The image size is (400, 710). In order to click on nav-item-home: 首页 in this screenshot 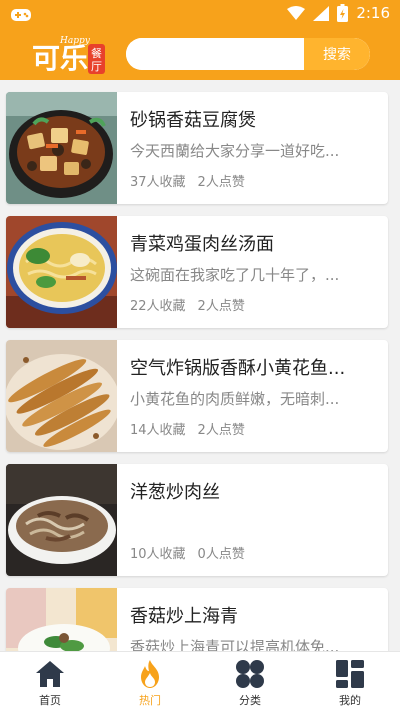, I will do `click(50, 681)`.